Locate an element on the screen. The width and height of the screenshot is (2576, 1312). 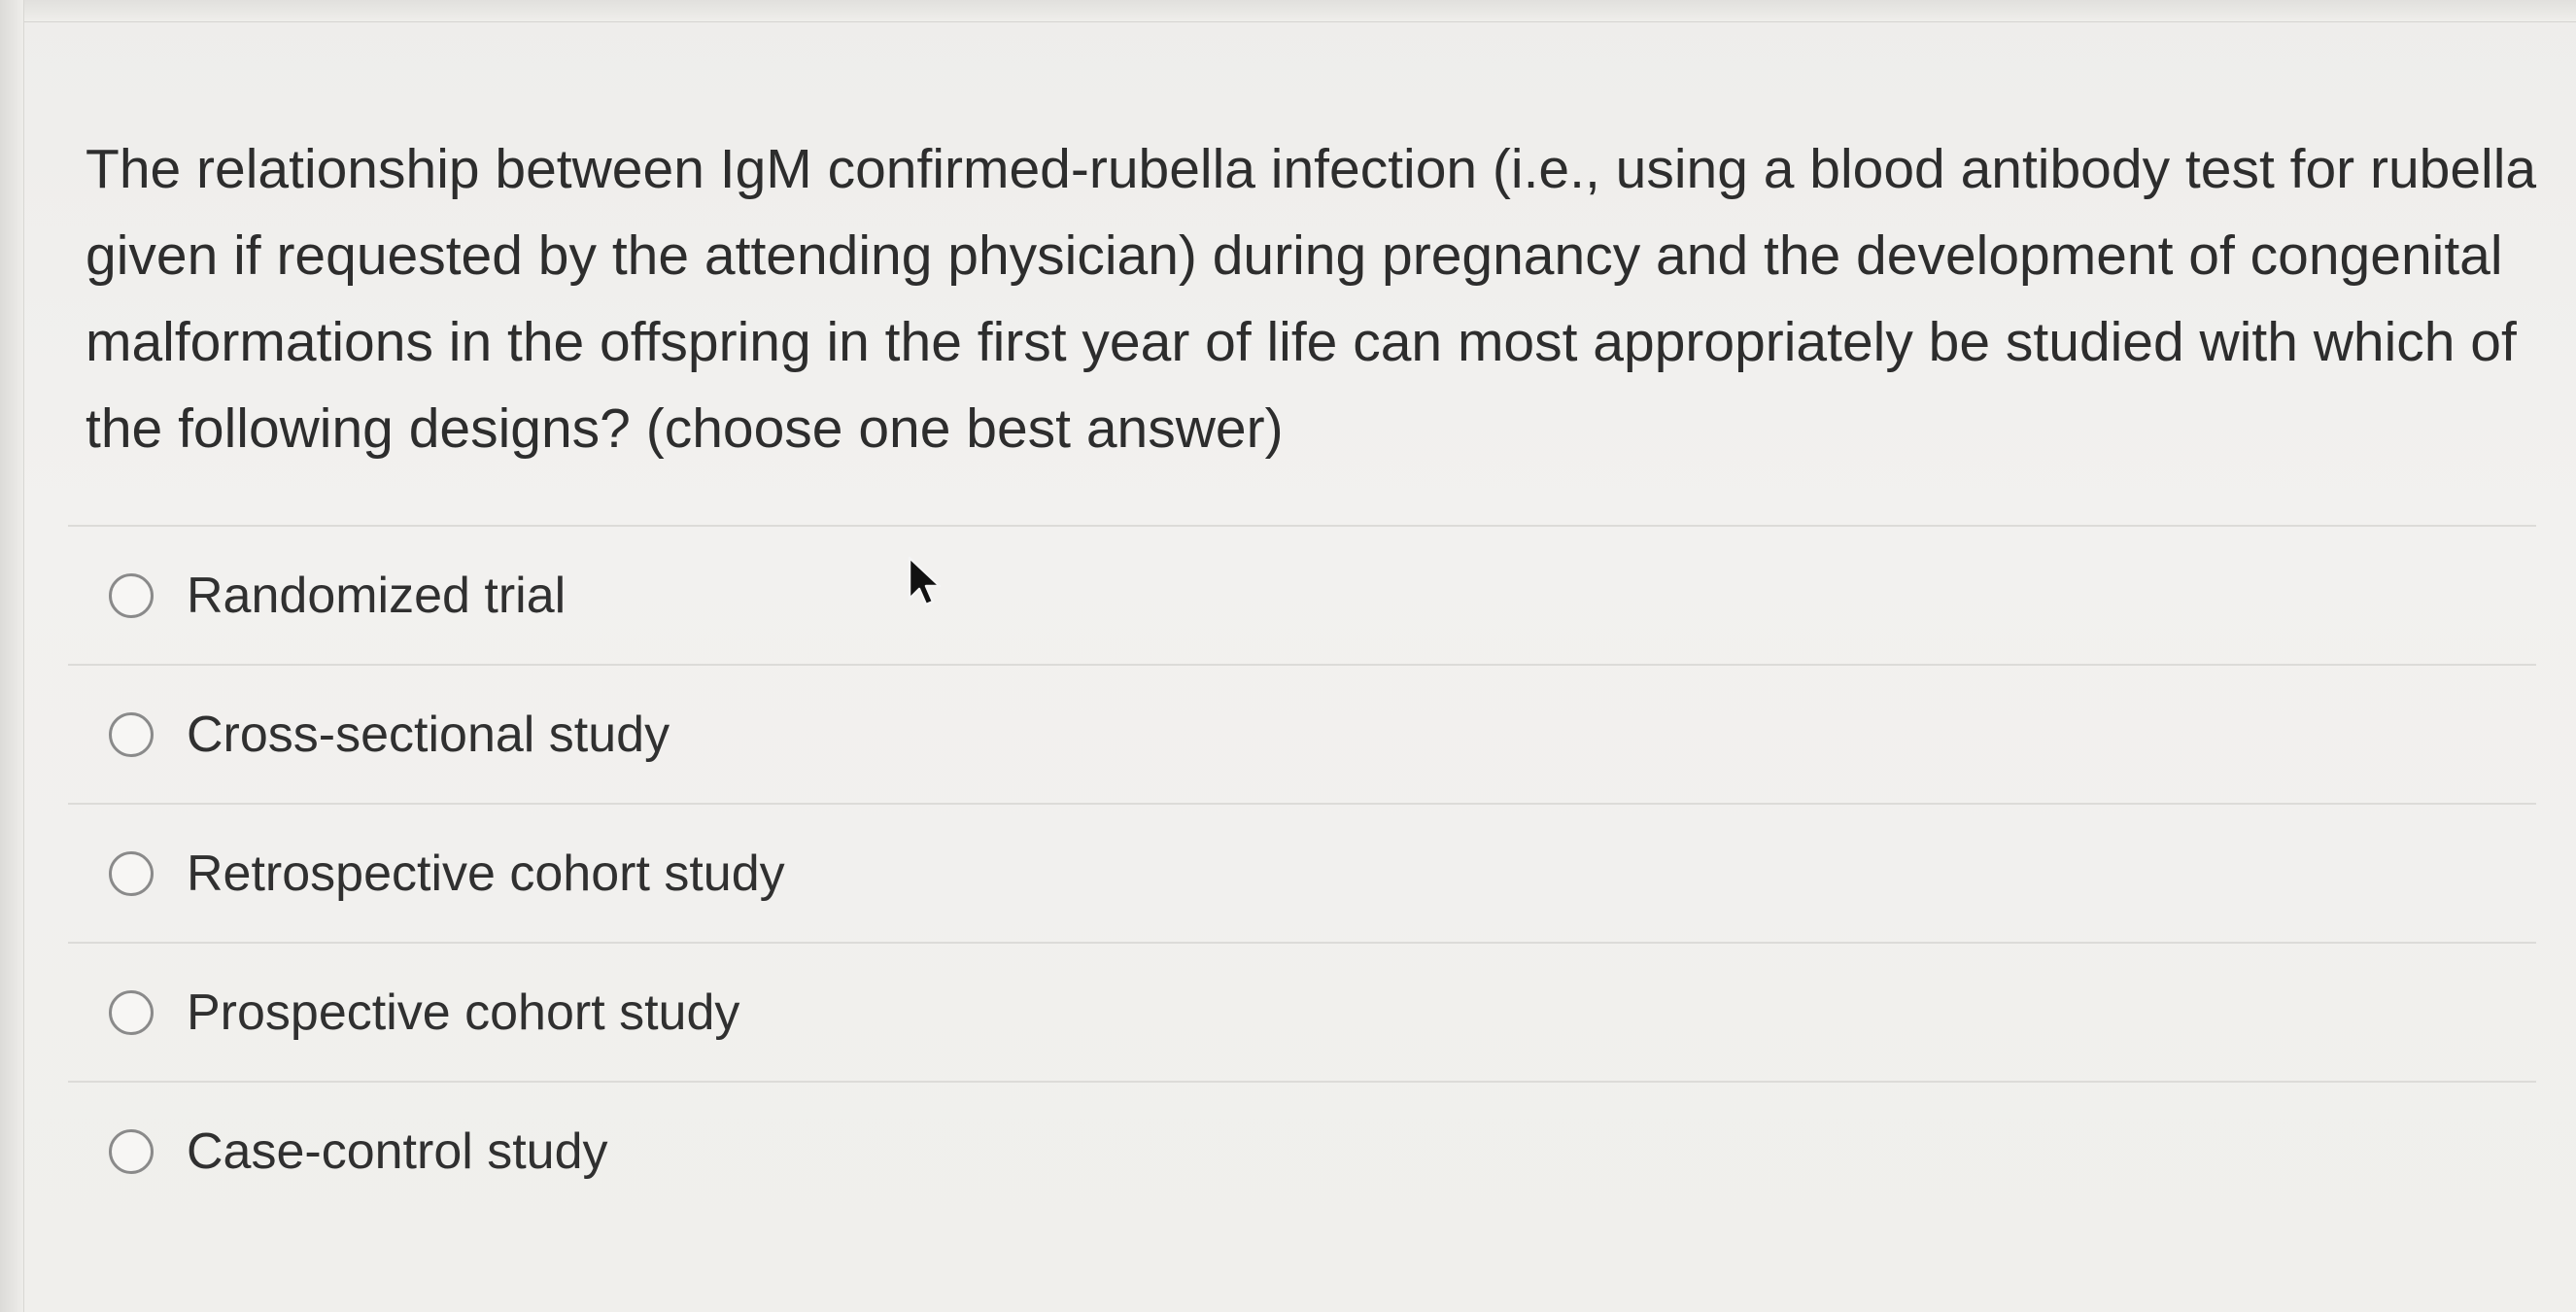
option-label: Randomized trial is located at coordinates (377, 595).